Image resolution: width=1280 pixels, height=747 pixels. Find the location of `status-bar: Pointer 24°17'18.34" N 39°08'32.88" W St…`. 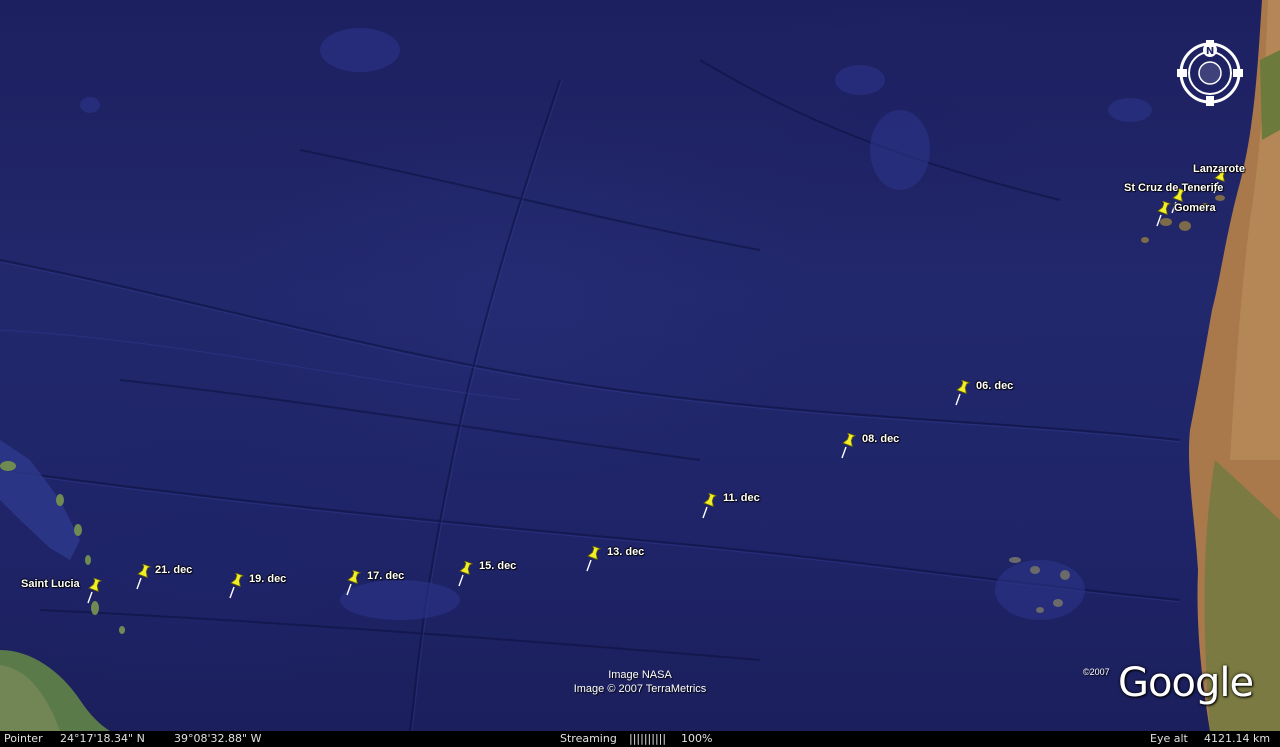

status-bar: Pointer 24°17'18.34" N 39°08'32.88" W St… is located at coordinates (640, 739).